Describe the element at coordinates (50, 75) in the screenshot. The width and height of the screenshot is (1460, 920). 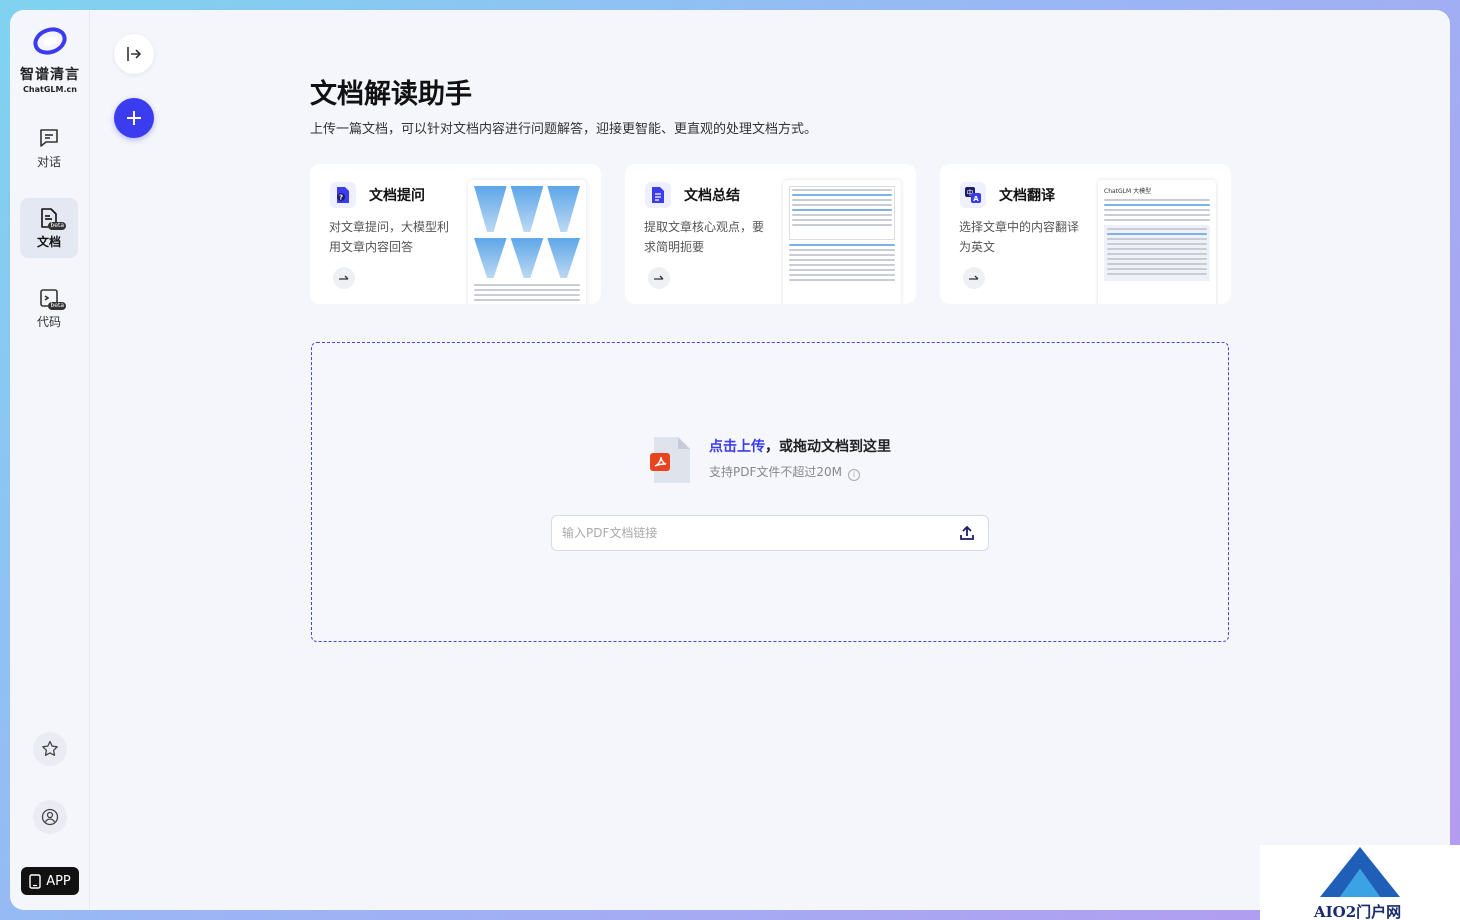
I see `brand-name-cn: 智谱清言` at that location.